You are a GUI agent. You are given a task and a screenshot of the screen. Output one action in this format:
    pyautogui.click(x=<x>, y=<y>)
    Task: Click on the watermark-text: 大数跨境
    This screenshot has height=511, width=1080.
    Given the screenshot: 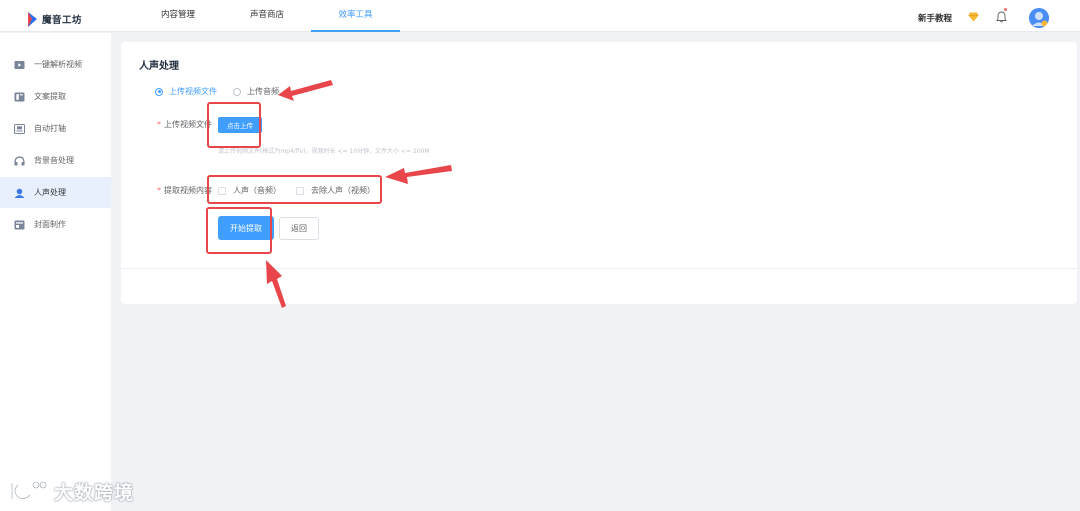 What is the action you would take?
    pyautogui.click(x=94, y=492)
    